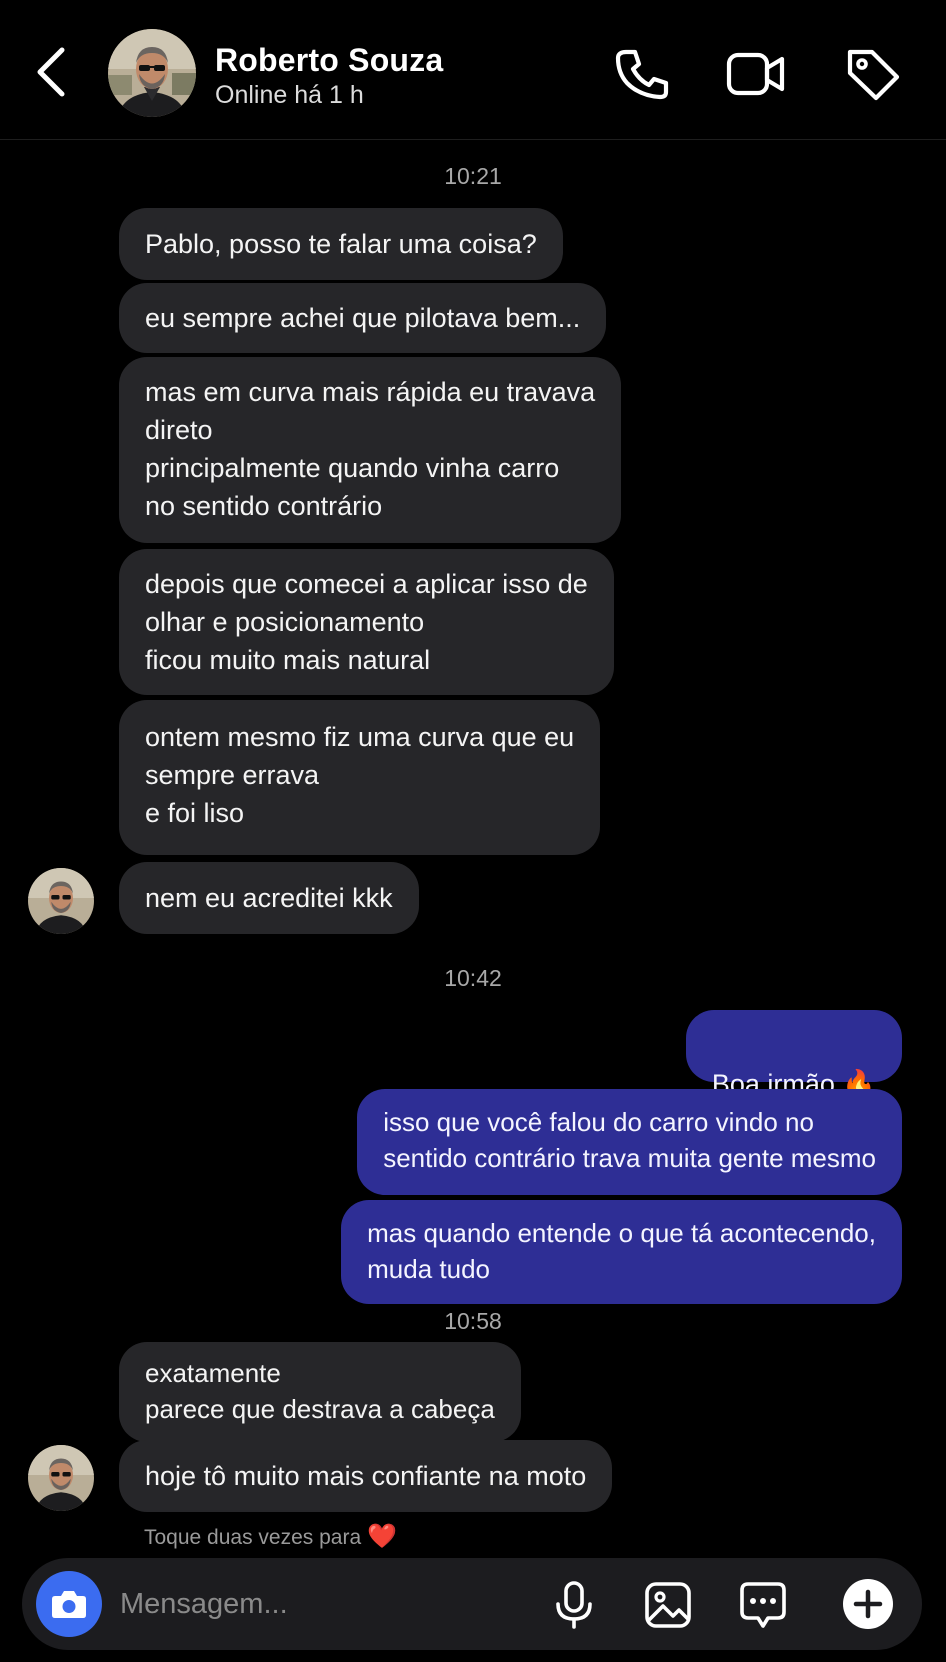 Image resolution: width=946 pixels, height=1662 pixels. What do you see at coordinates (69, 1604) in the screenshot?
I see `camera-icon` at bounding box center [69, 1604].